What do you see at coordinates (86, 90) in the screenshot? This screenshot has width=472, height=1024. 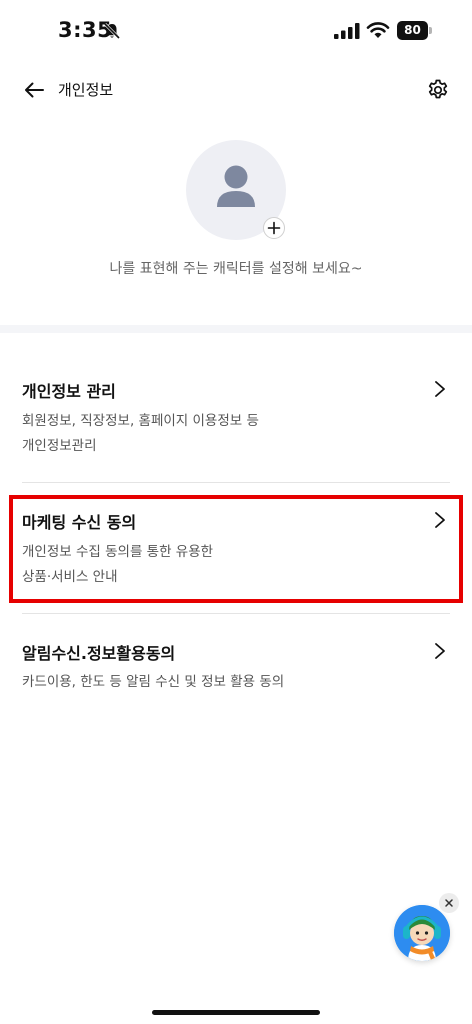 I see `page-title: 개인정보` at bounding box center [86, 90].